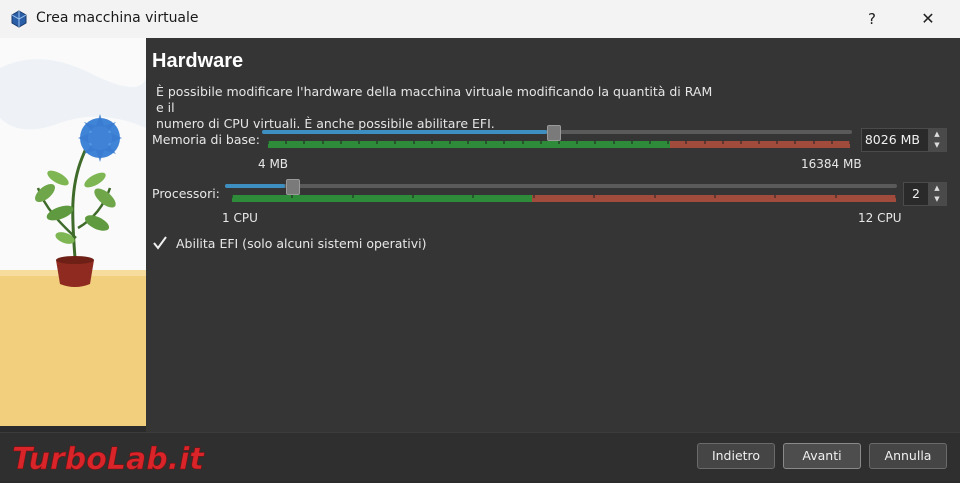 This screenshot has width=960, height=483. Describe the element at coordinates (928, 19) in the screenshot. I see `close-button: ✕` at that location.